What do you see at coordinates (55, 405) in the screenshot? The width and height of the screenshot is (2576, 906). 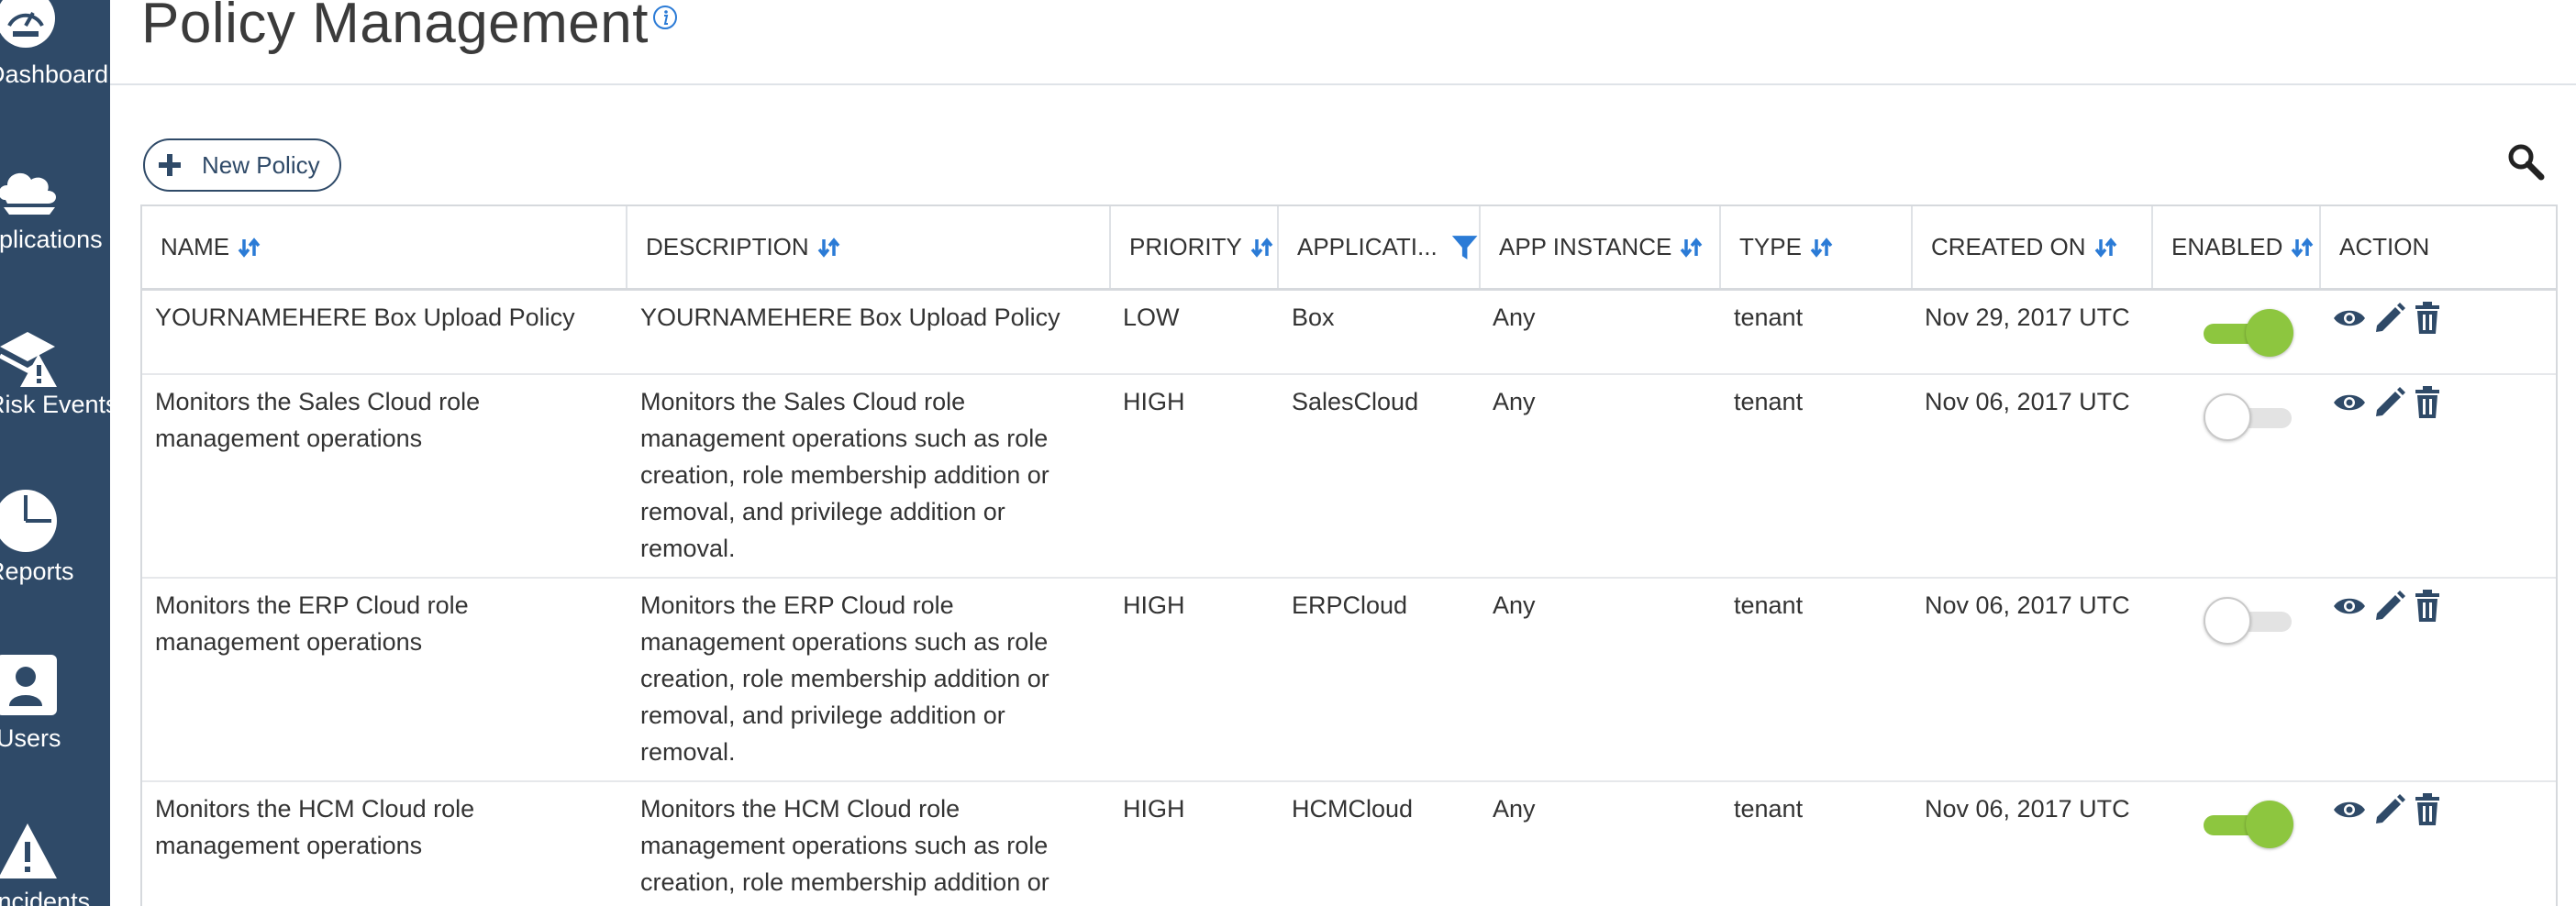 I see `sidebar-item-label: Risk Events` at bounding box center [55, 405].